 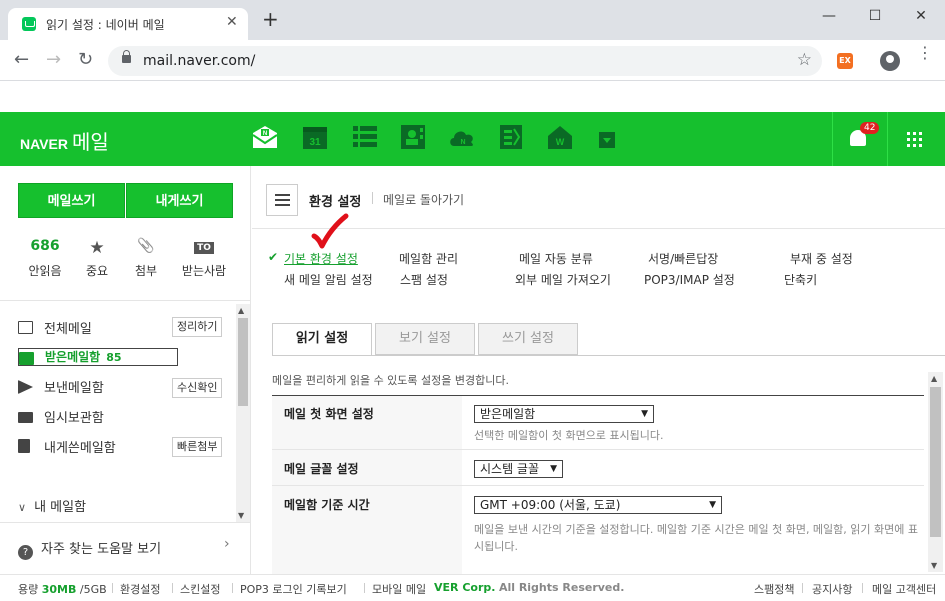 I want to click on capacity-prefix: 용량, so click(x=28, y=589).